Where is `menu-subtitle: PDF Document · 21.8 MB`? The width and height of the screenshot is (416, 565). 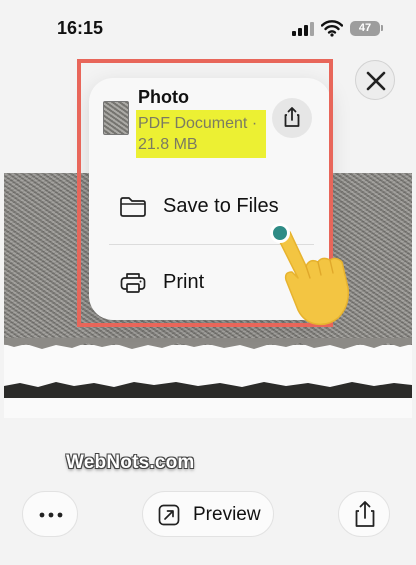 menu-subtitle: PDF Document · 21.8 MB is located at coordinates (201, 134).